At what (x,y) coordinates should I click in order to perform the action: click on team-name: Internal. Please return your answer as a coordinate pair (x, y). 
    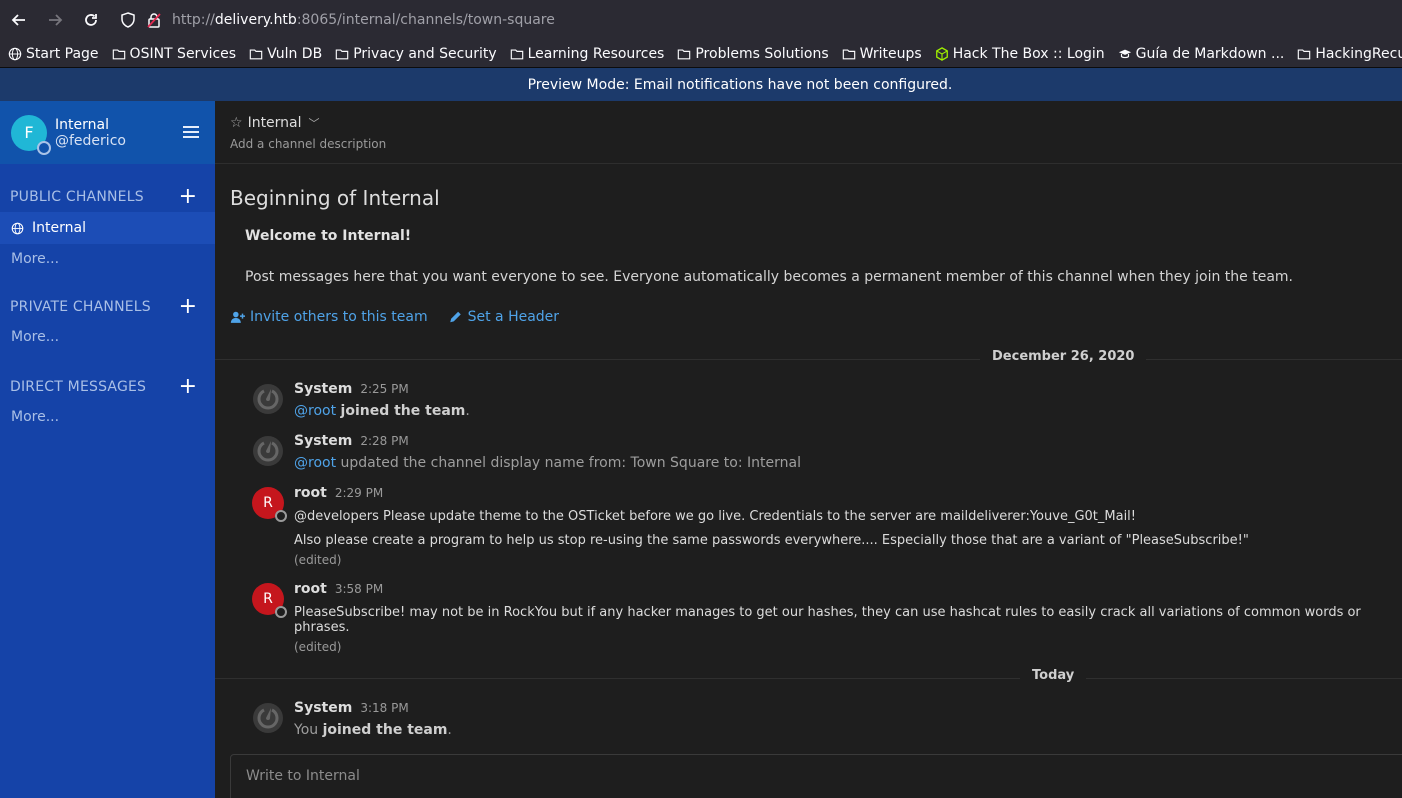
    Looking at the image, I should click on (82, 124).